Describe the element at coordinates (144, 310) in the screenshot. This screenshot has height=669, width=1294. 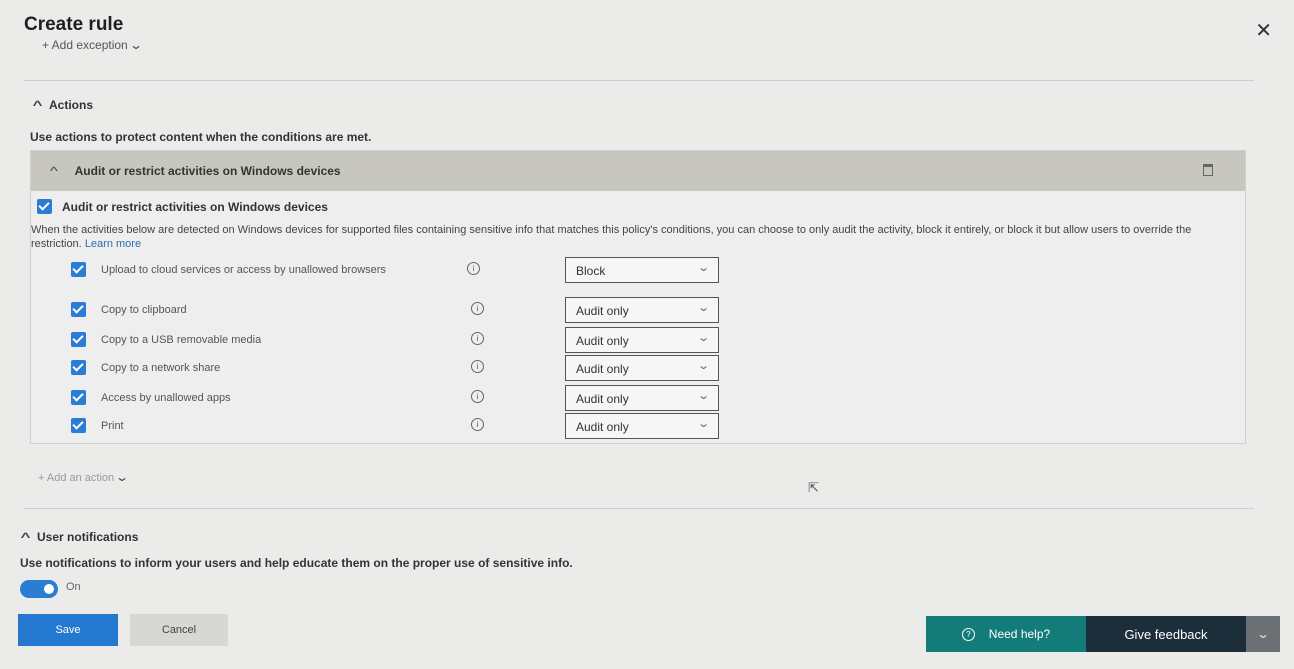
I see `activity-label: Copy to clipboard` at that location.